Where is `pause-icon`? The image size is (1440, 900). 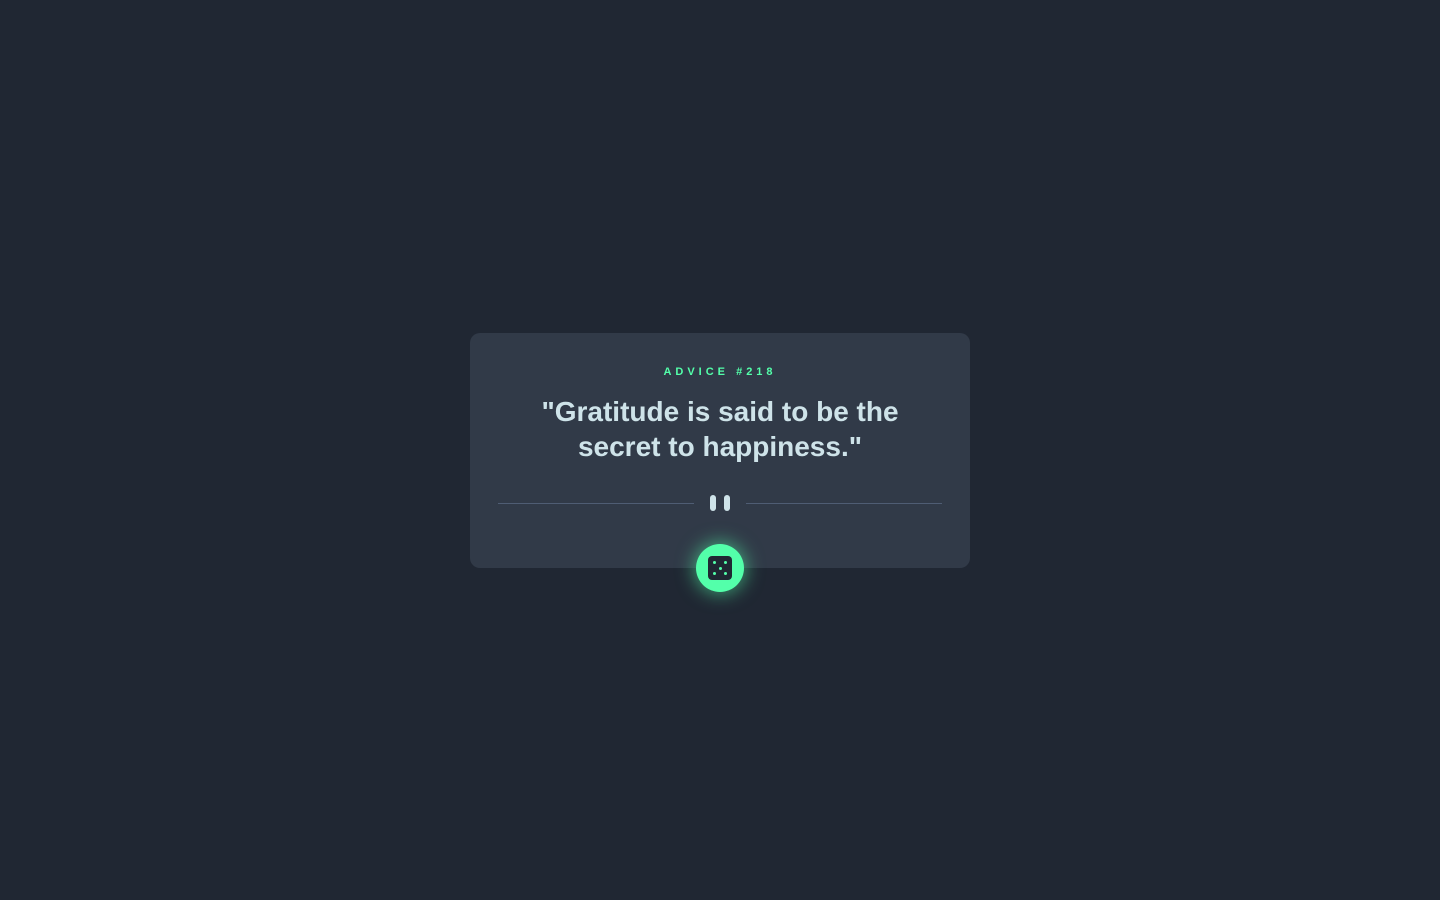 pause-icon is located at coordinates (720, 503).